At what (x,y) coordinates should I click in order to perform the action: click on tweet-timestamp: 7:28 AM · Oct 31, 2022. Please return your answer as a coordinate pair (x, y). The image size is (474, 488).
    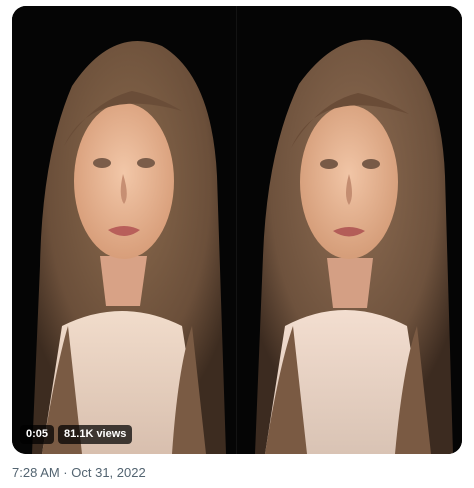
    Looking at the image, I should click on (79, 473).